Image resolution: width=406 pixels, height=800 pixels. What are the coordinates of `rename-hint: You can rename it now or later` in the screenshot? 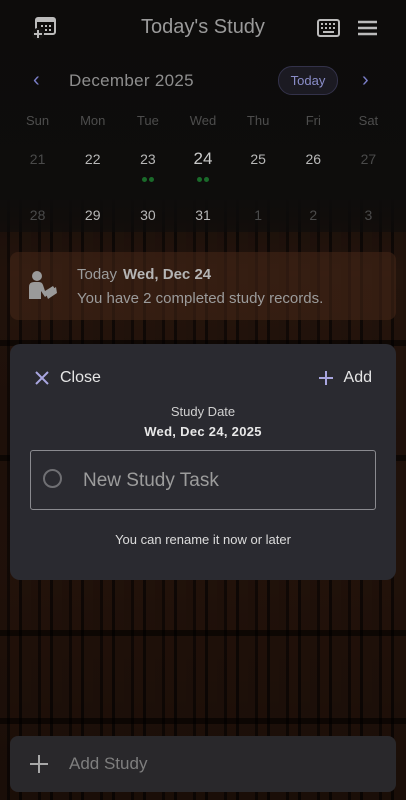 It's located at (203, 539).